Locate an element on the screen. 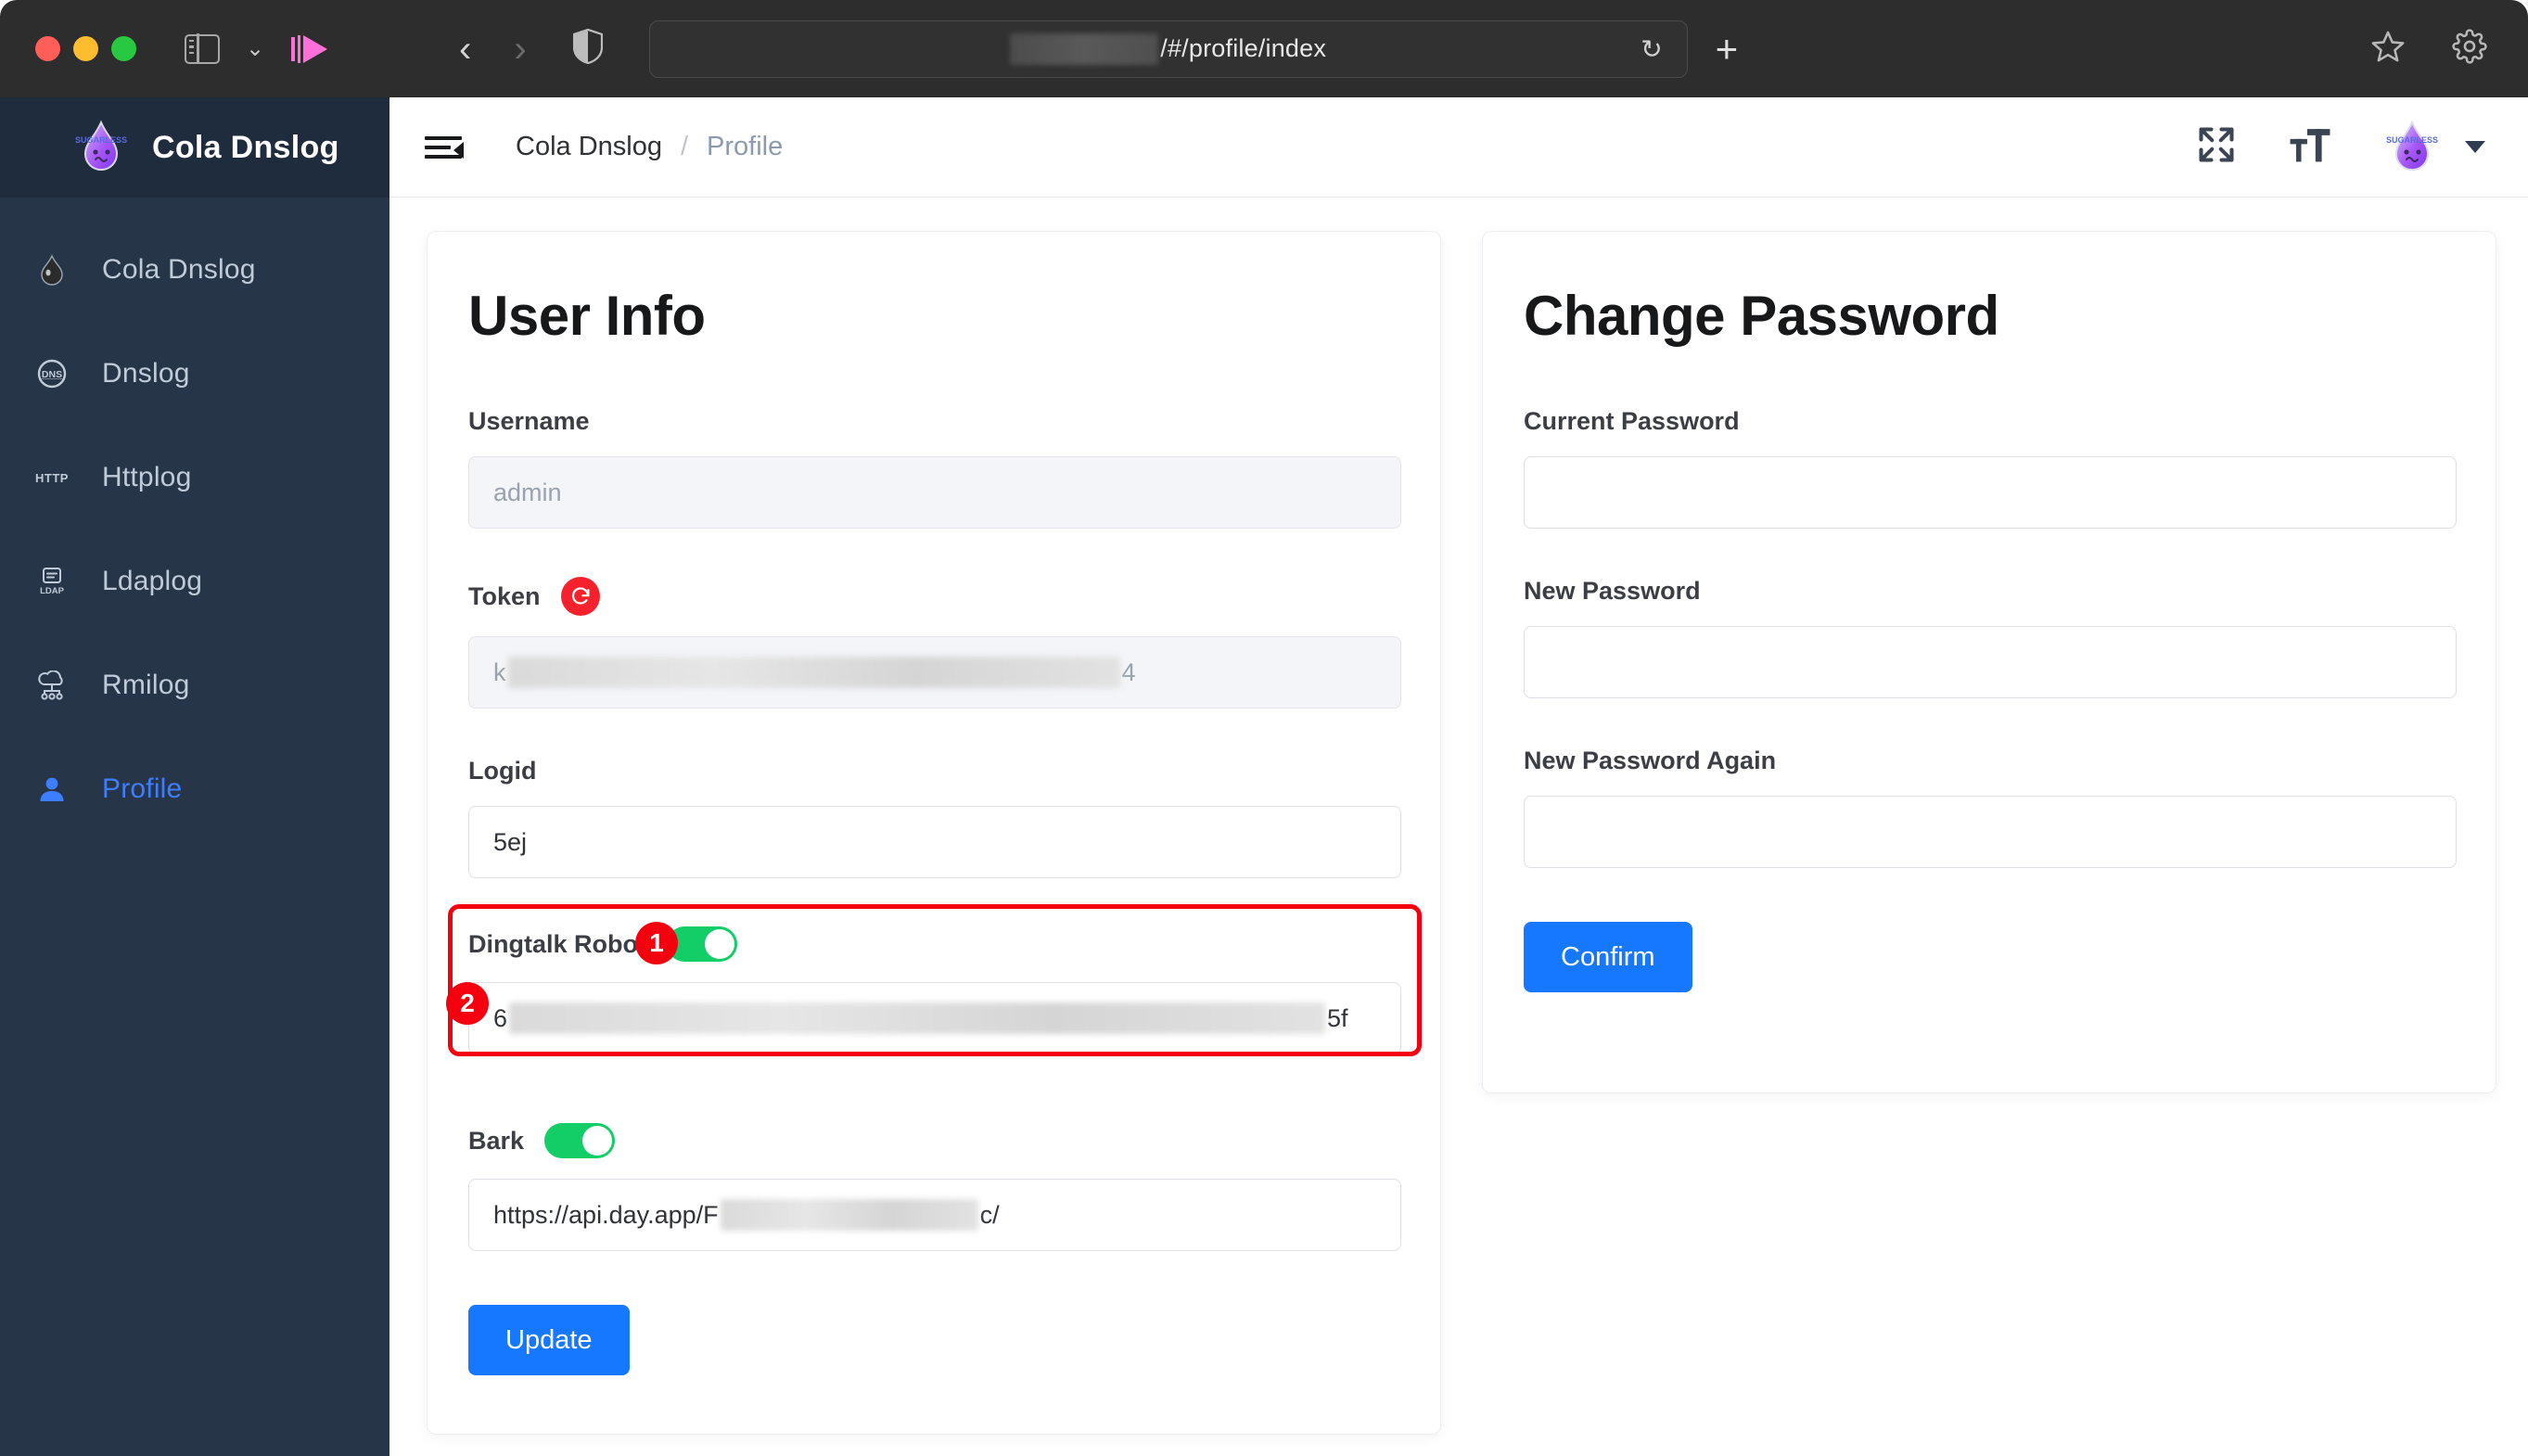 This screenshot has height=1456, width=2528. bark-toggle is located at coordinates (580, 1140).